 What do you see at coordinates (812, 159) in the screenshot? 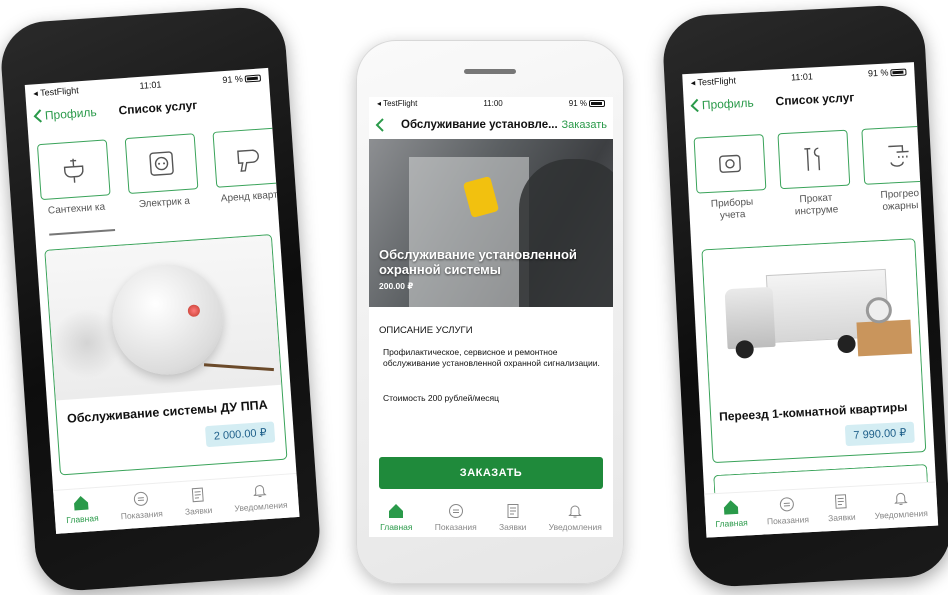
I see `tools-icon` at bounding box center [812, 159].